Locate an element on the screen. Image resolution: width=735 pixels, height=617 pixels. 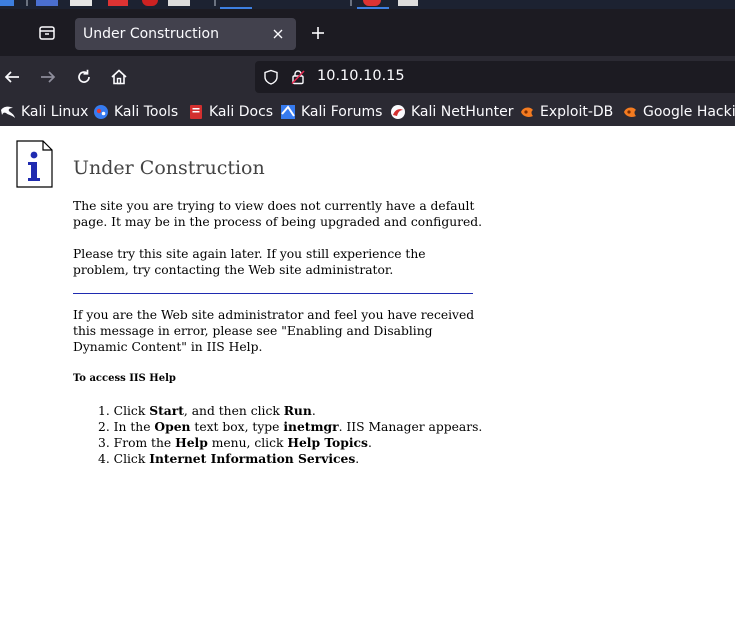
info-document-icon is located at coordinates (34, 164).